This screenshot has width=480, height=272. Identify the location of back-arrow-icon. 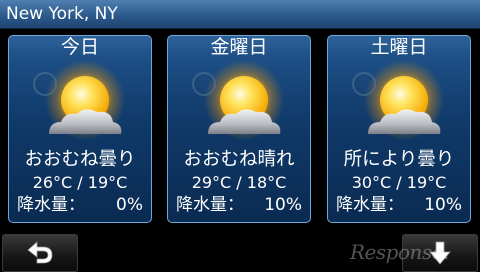
(40, 252).